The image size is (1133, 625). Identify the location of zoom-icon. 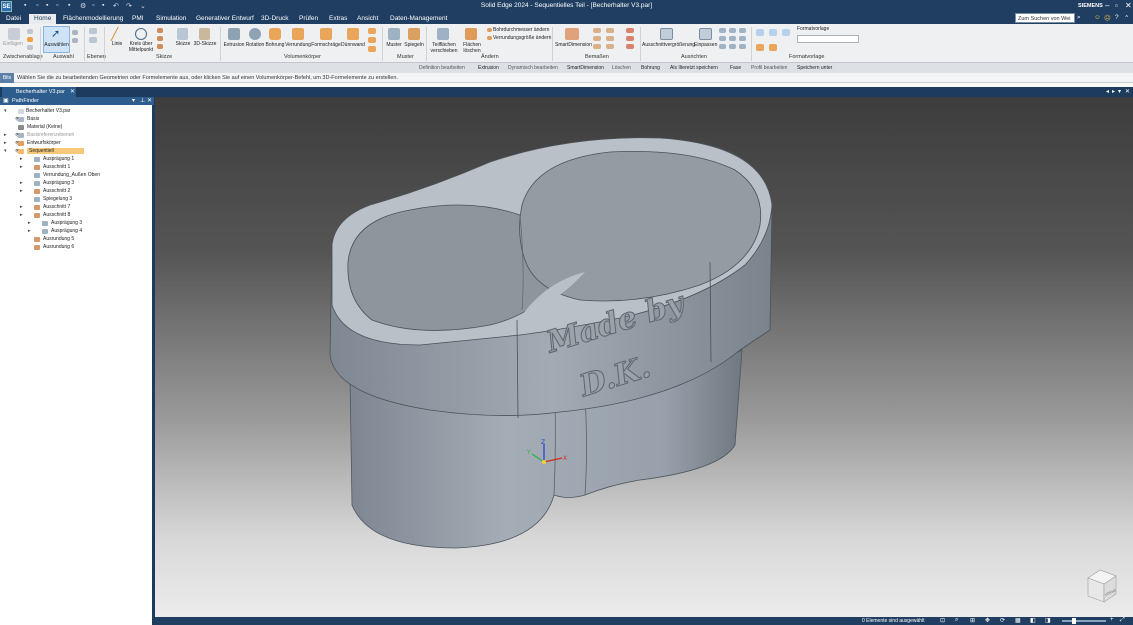
(722, 30).